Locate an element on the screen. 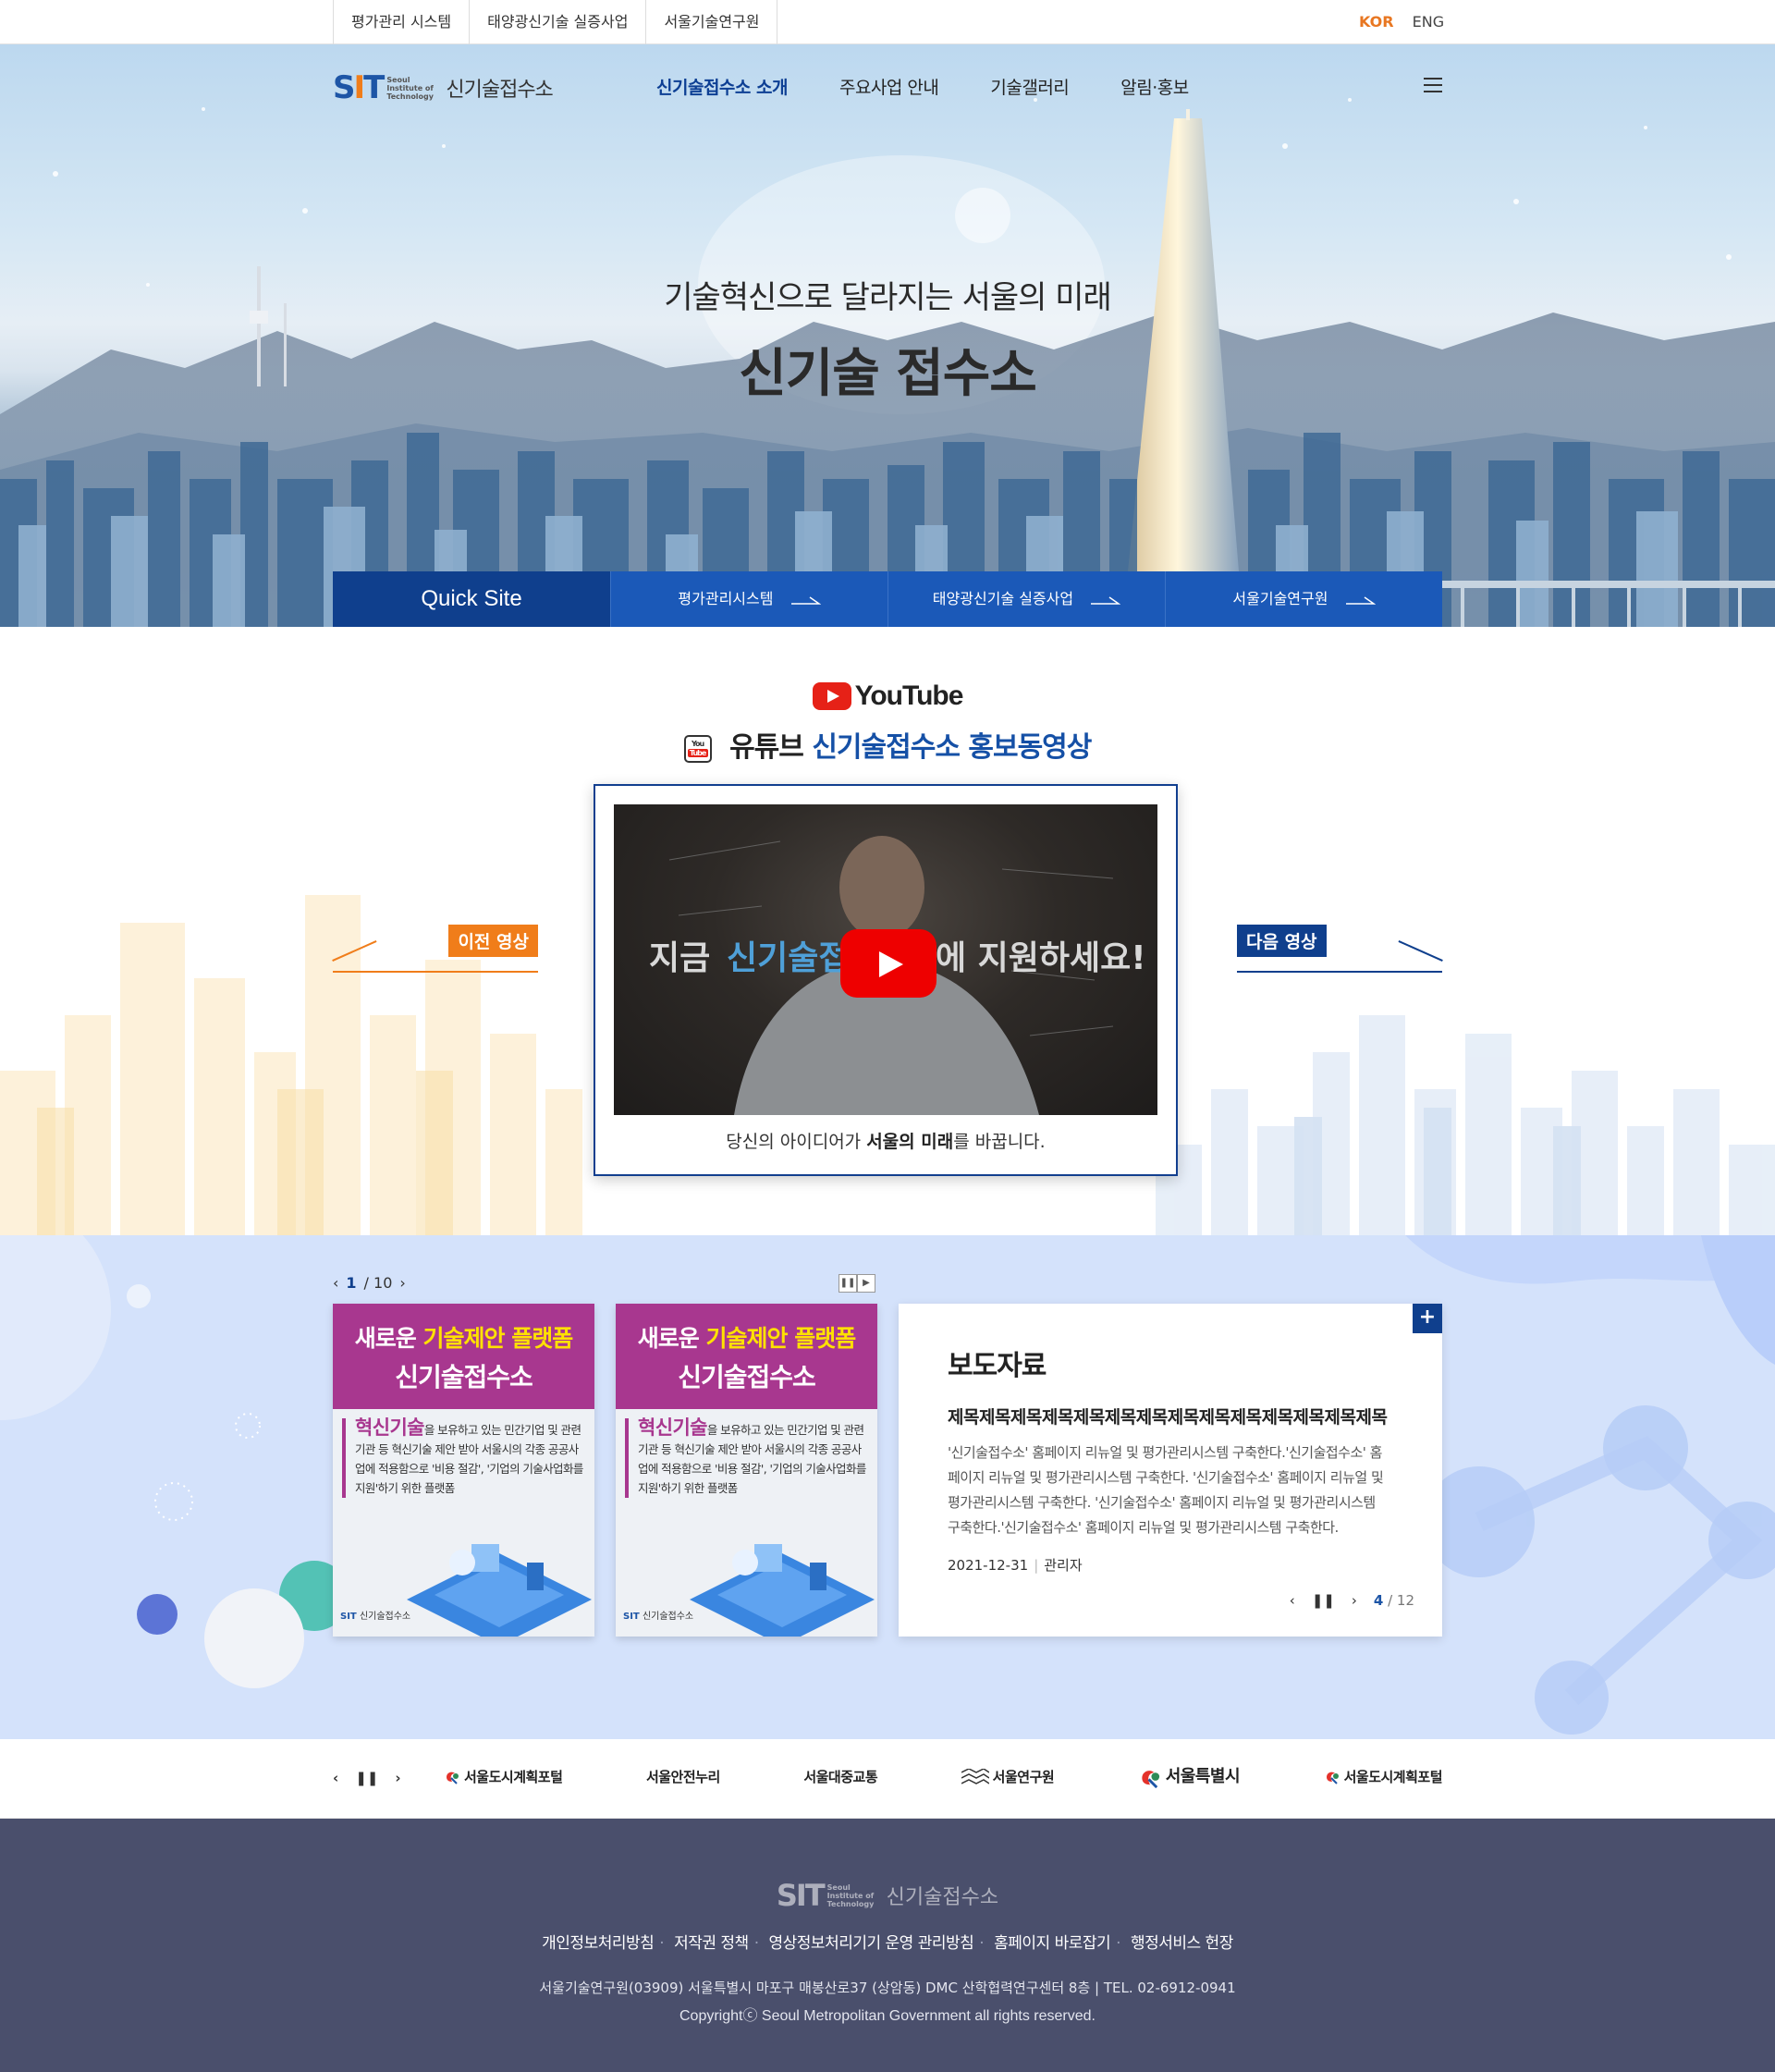 Image resolution: width=1775 pixels, height=2072 pixels. youtube-wordmark: YouTube is located at coordinates (909, 695).